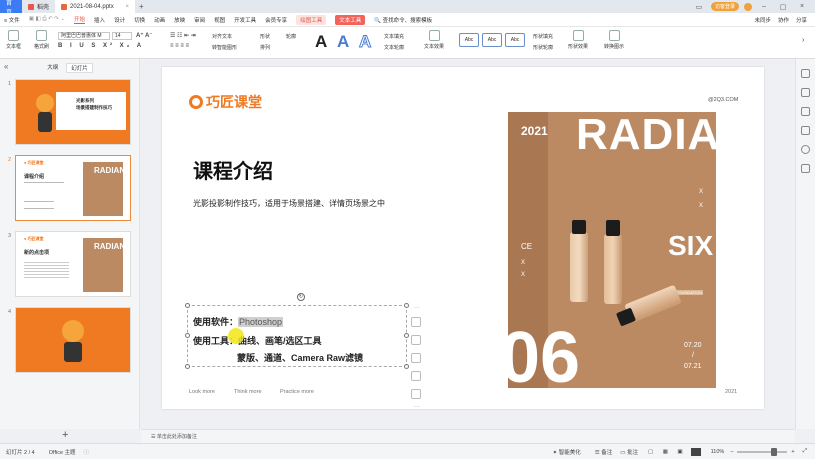 The width and height of the screenshot is (815, 459). What do you see at coordinates (222, 36) in the screenshot?
I see `align-text-button: 对齐文本` at bounding box center [222, 36].